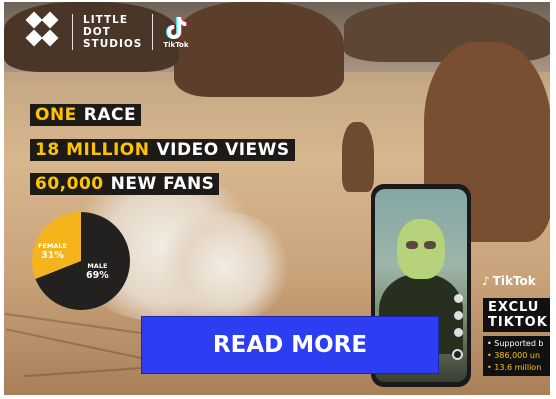 Image resolution: width=556 pixels, height=399 pixels. I want to click on headline-row: 60,000 NEW FANS, so click(125, 184).